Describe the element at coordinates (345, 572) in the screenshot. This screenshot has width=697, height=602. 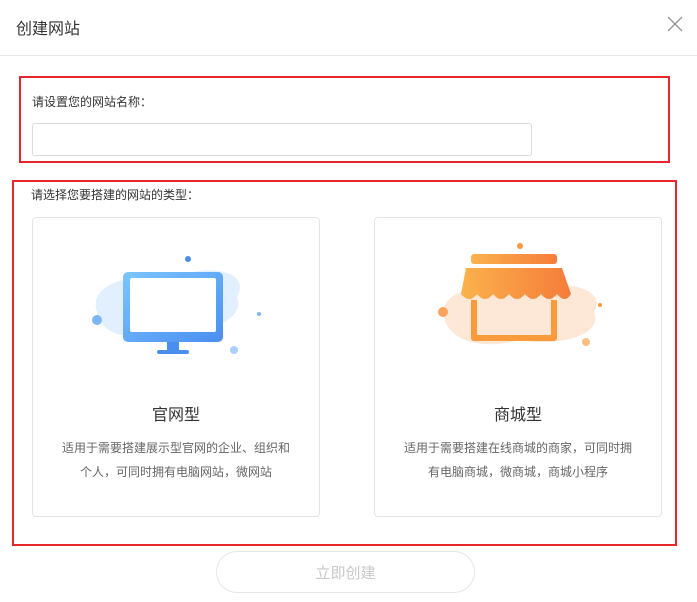
I see `create-now-button: 立即创建` at that location.